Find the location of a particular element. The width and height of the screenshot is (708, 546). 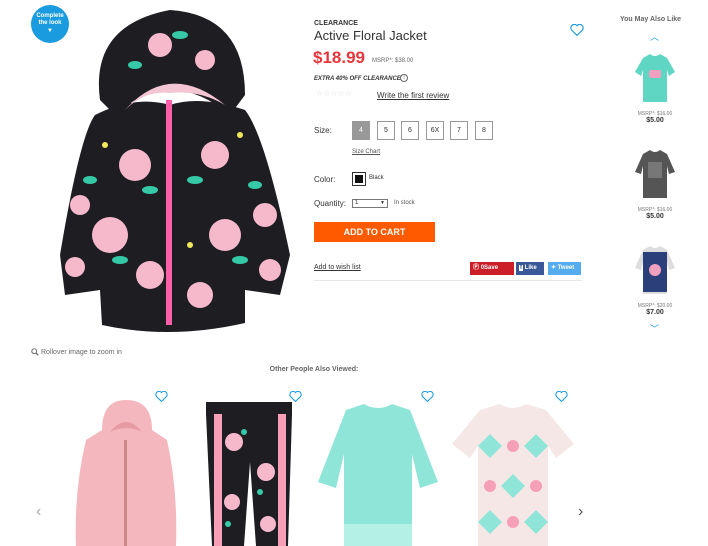

twitter-label: Tweet is located at coordinates (566, 268).